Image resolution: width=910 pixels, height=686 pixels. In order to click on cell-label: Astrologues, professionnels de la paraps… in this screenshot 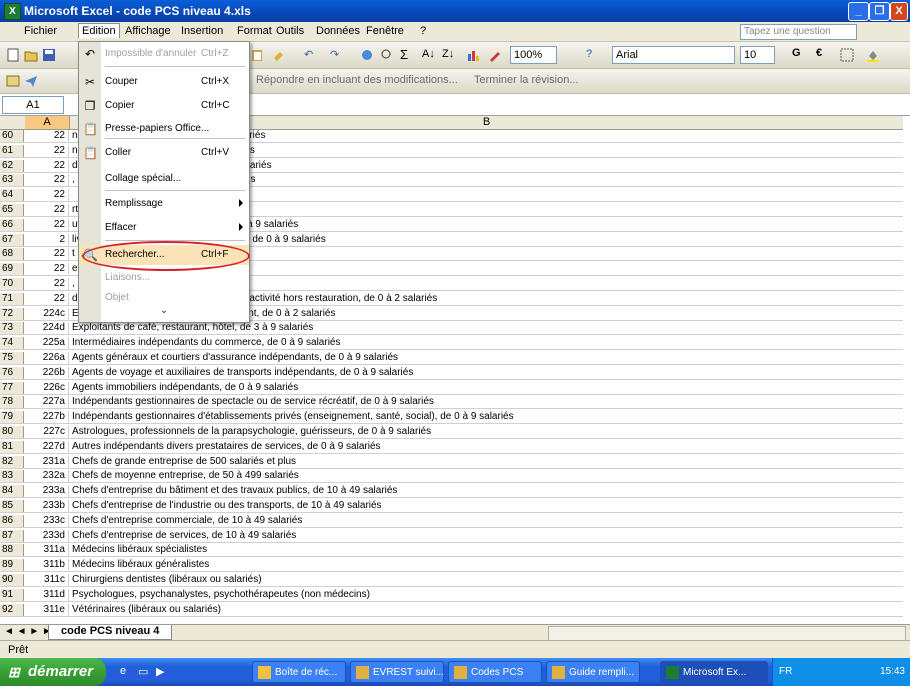, I will do `click(487, 432)`.